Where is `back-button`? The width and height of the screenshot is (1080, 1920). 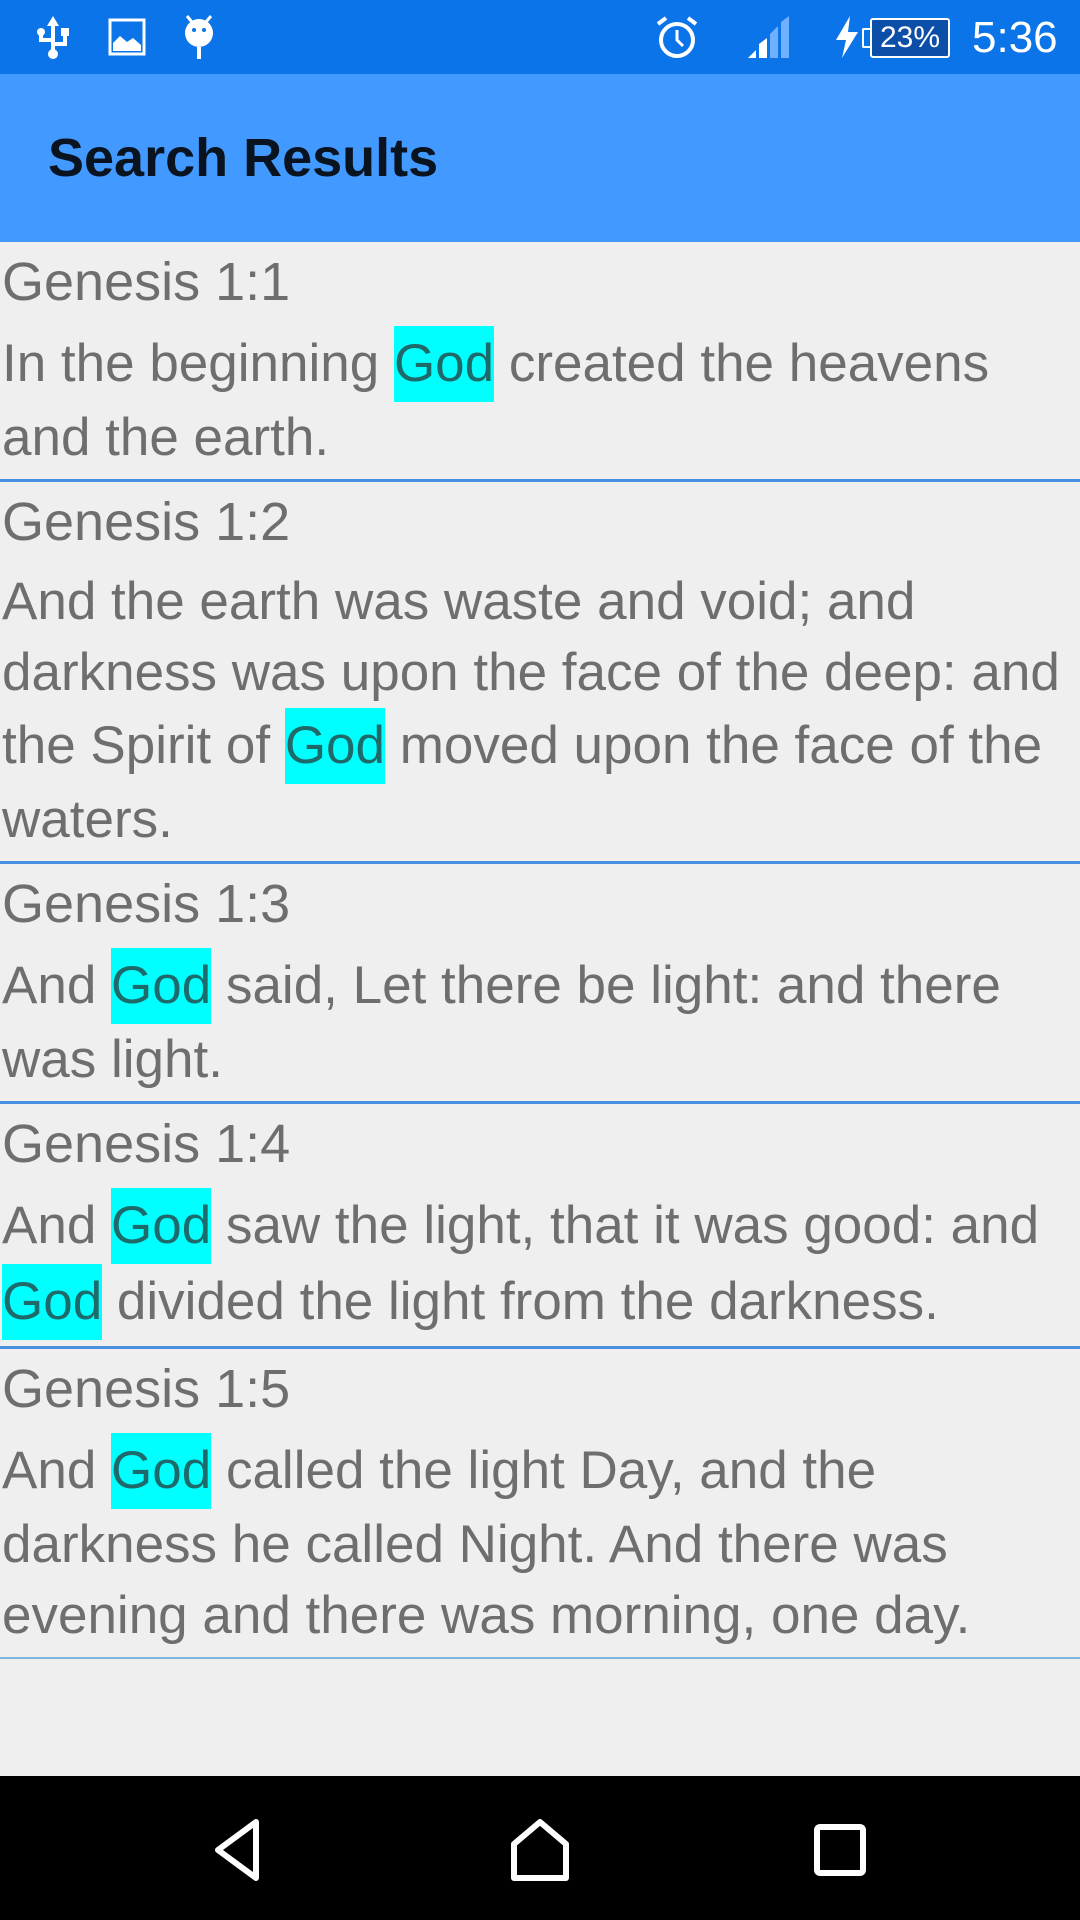 back-button is located at coordinates (240, 1850).